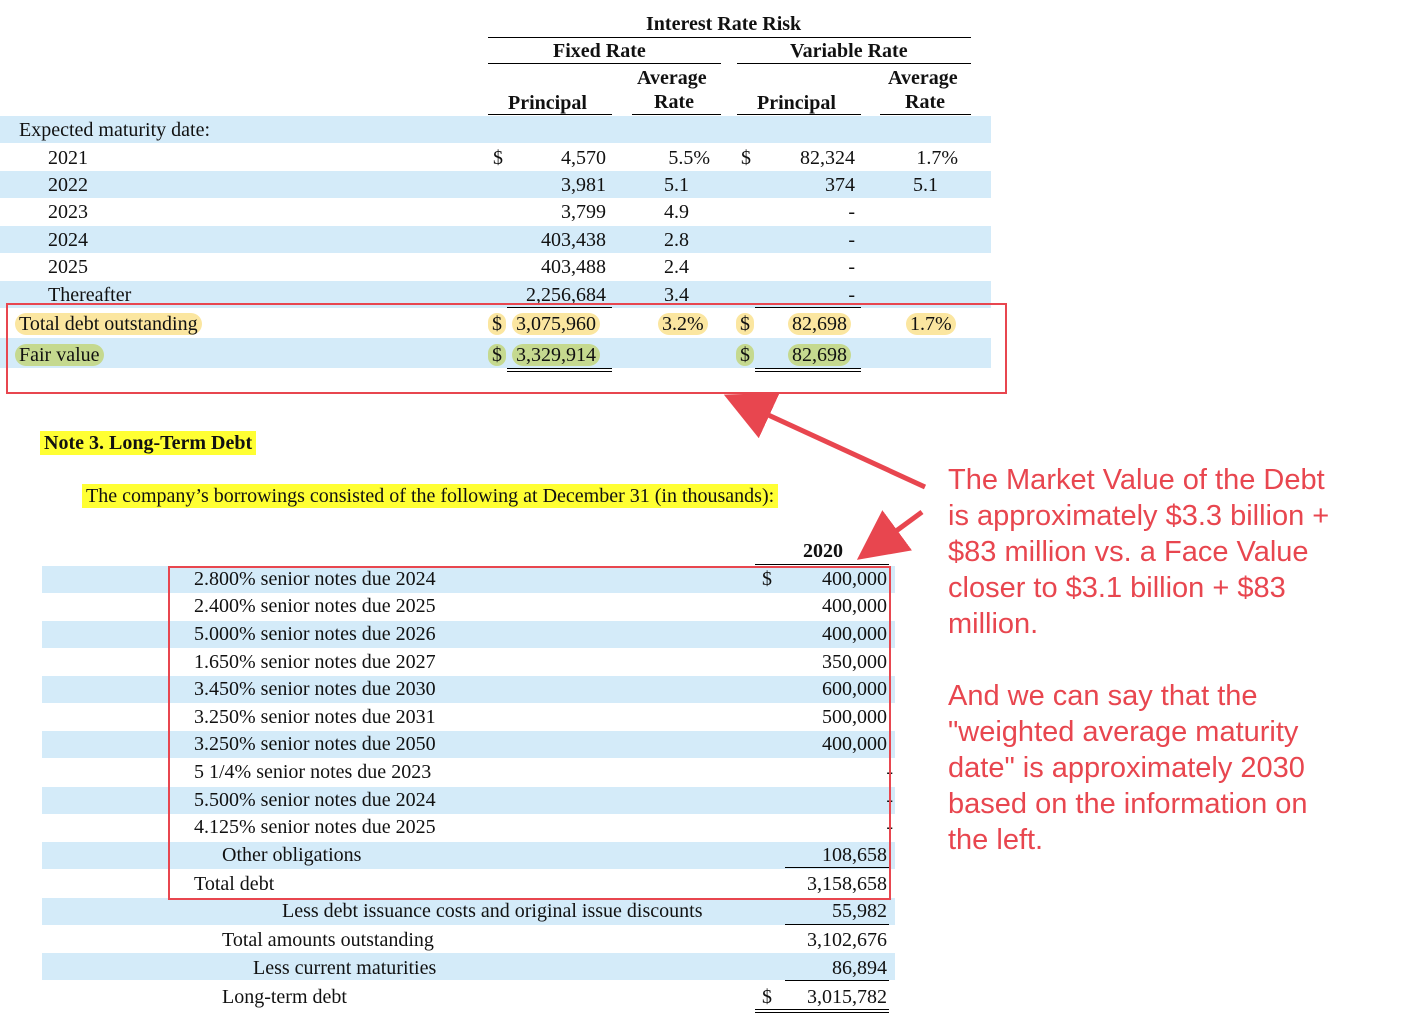 The image size is (1421, 1017). What do you see at coordinates (1103, 696) in the screenshot?
I see `annotation-line: And we can say that the` at bounding box center [1103, 696].